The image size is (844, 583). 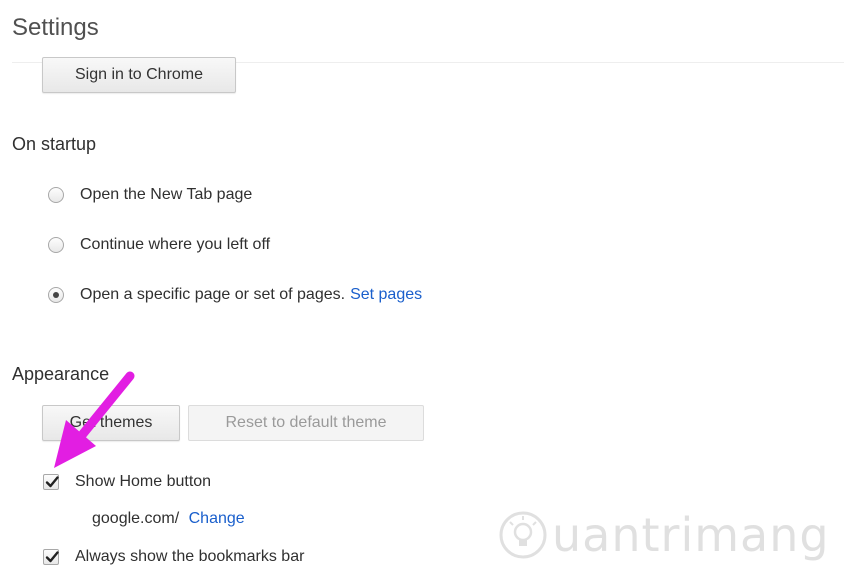 What do you see at coordinates (166, 194) in the screenshot?
I see `startup-option-label: Open the New Tab page` at bounding box center [166, 194].